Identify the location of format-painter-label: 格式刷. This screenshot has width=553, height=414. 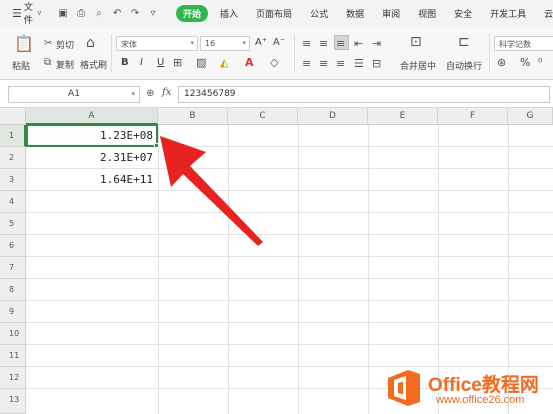
(93, 64).